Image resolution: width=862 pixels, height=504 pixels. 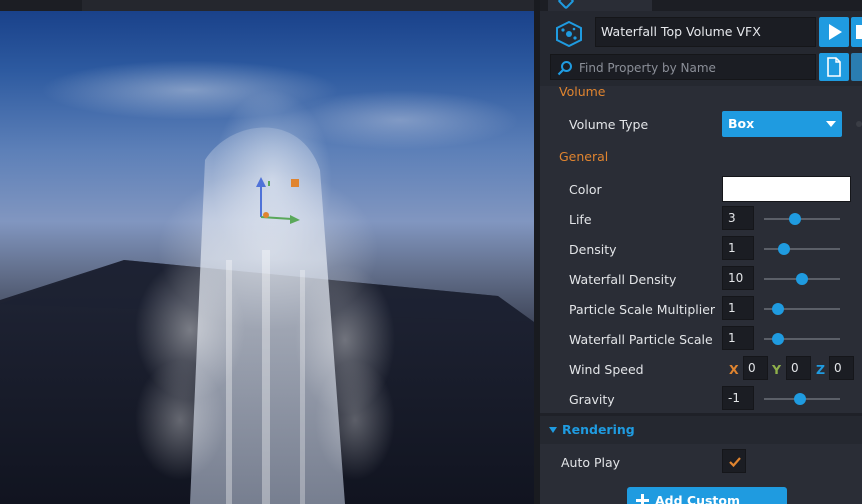 What do you see at coordinates (598, 429) in the screenshot?
I see `section-rendering: Rendering` at bounding box center [598, 429].